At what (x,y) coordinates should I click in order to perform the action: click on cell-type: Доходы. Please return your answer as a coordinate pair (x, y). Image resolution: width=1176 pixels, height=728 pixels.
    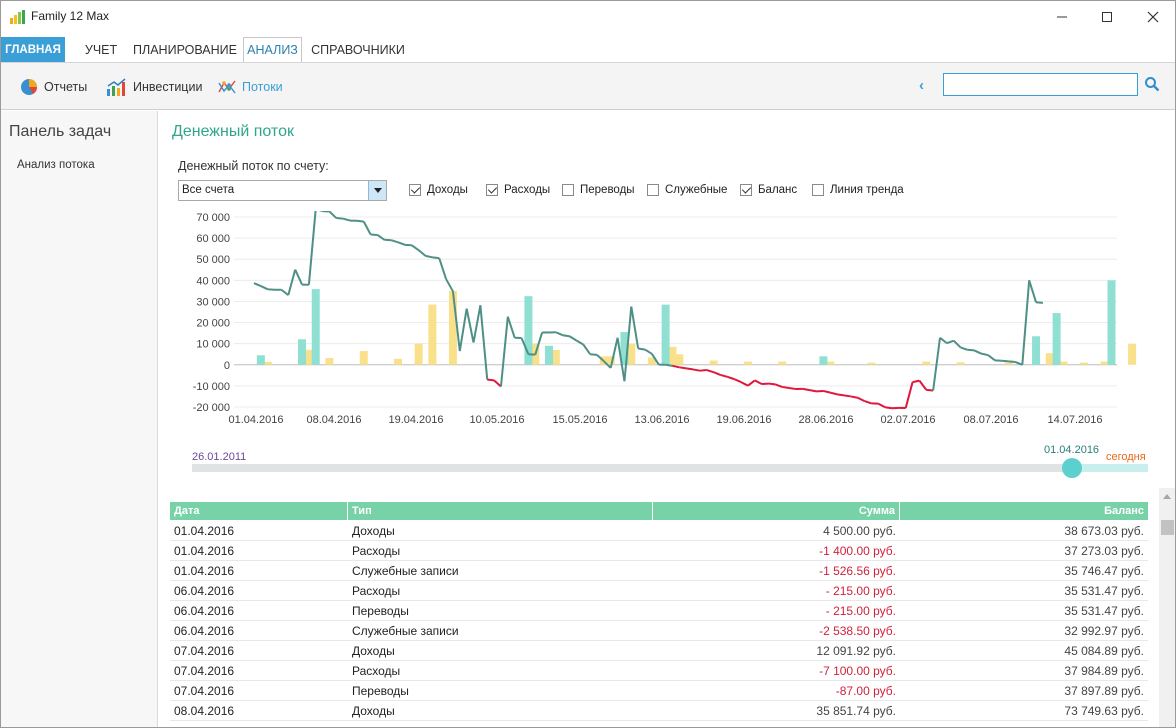
    Looking at the image, I should click on (373, 711).